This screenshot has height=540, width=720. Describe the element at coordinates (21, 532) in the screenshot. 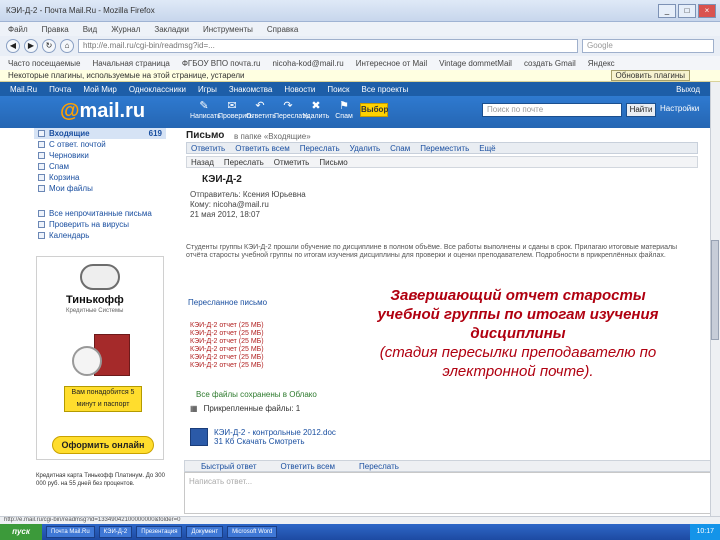

I see `start-button: пуск` at that location.